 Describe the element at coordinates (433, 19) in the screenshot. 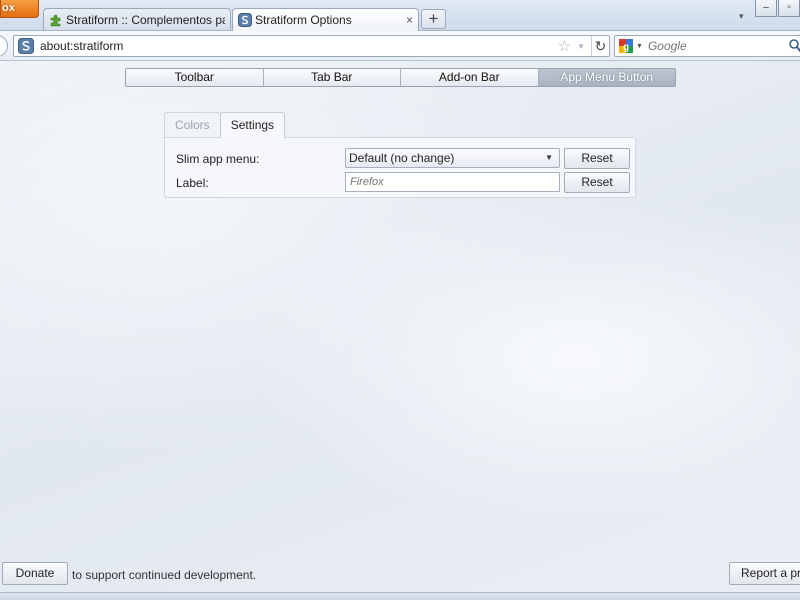

I see `new-tab-button: +` at that location.